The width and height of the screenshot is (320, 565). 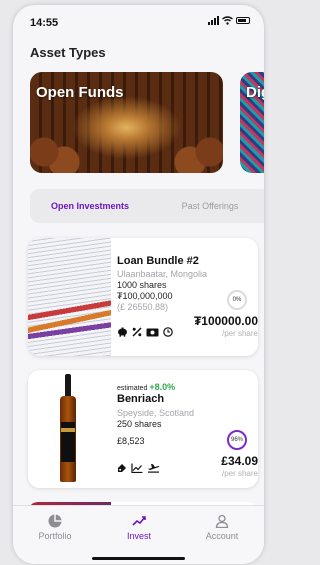 I want to click on piggy-bank-icon, so click(x=122, y=332).